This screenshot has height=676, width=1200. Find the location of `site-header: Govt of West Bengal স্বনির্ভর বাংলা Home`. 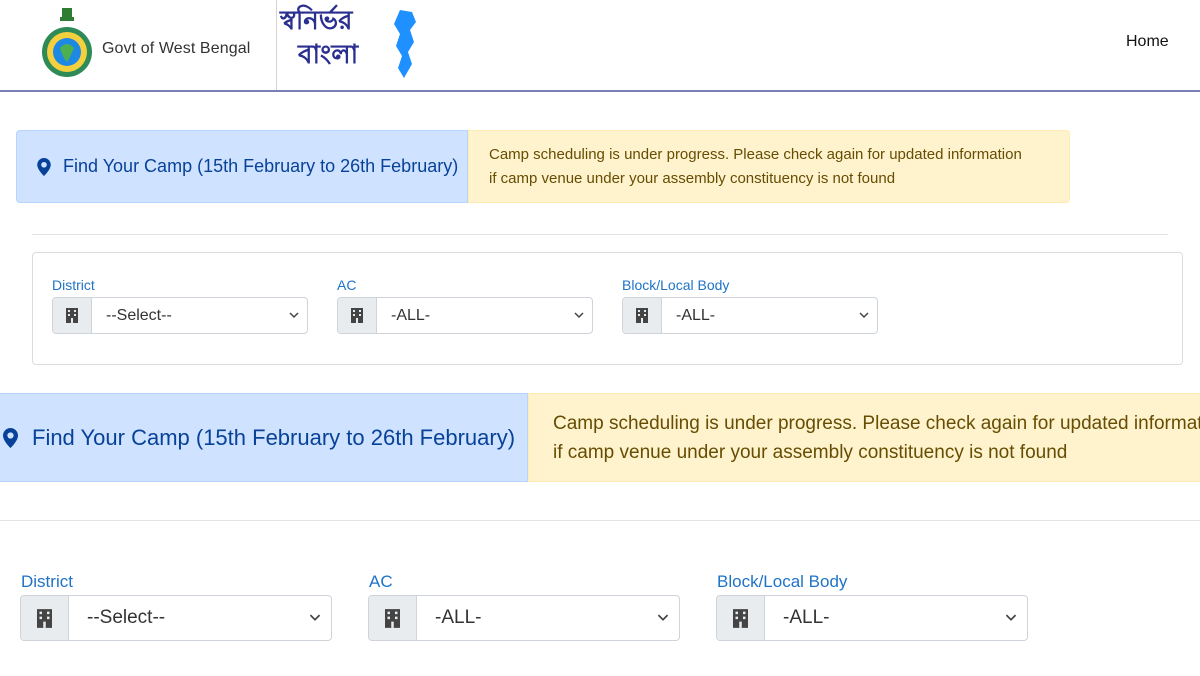

site-header: Govt of West Bengal স্বনির্ভর বাংলা Home is located at coordinates (600, 46).